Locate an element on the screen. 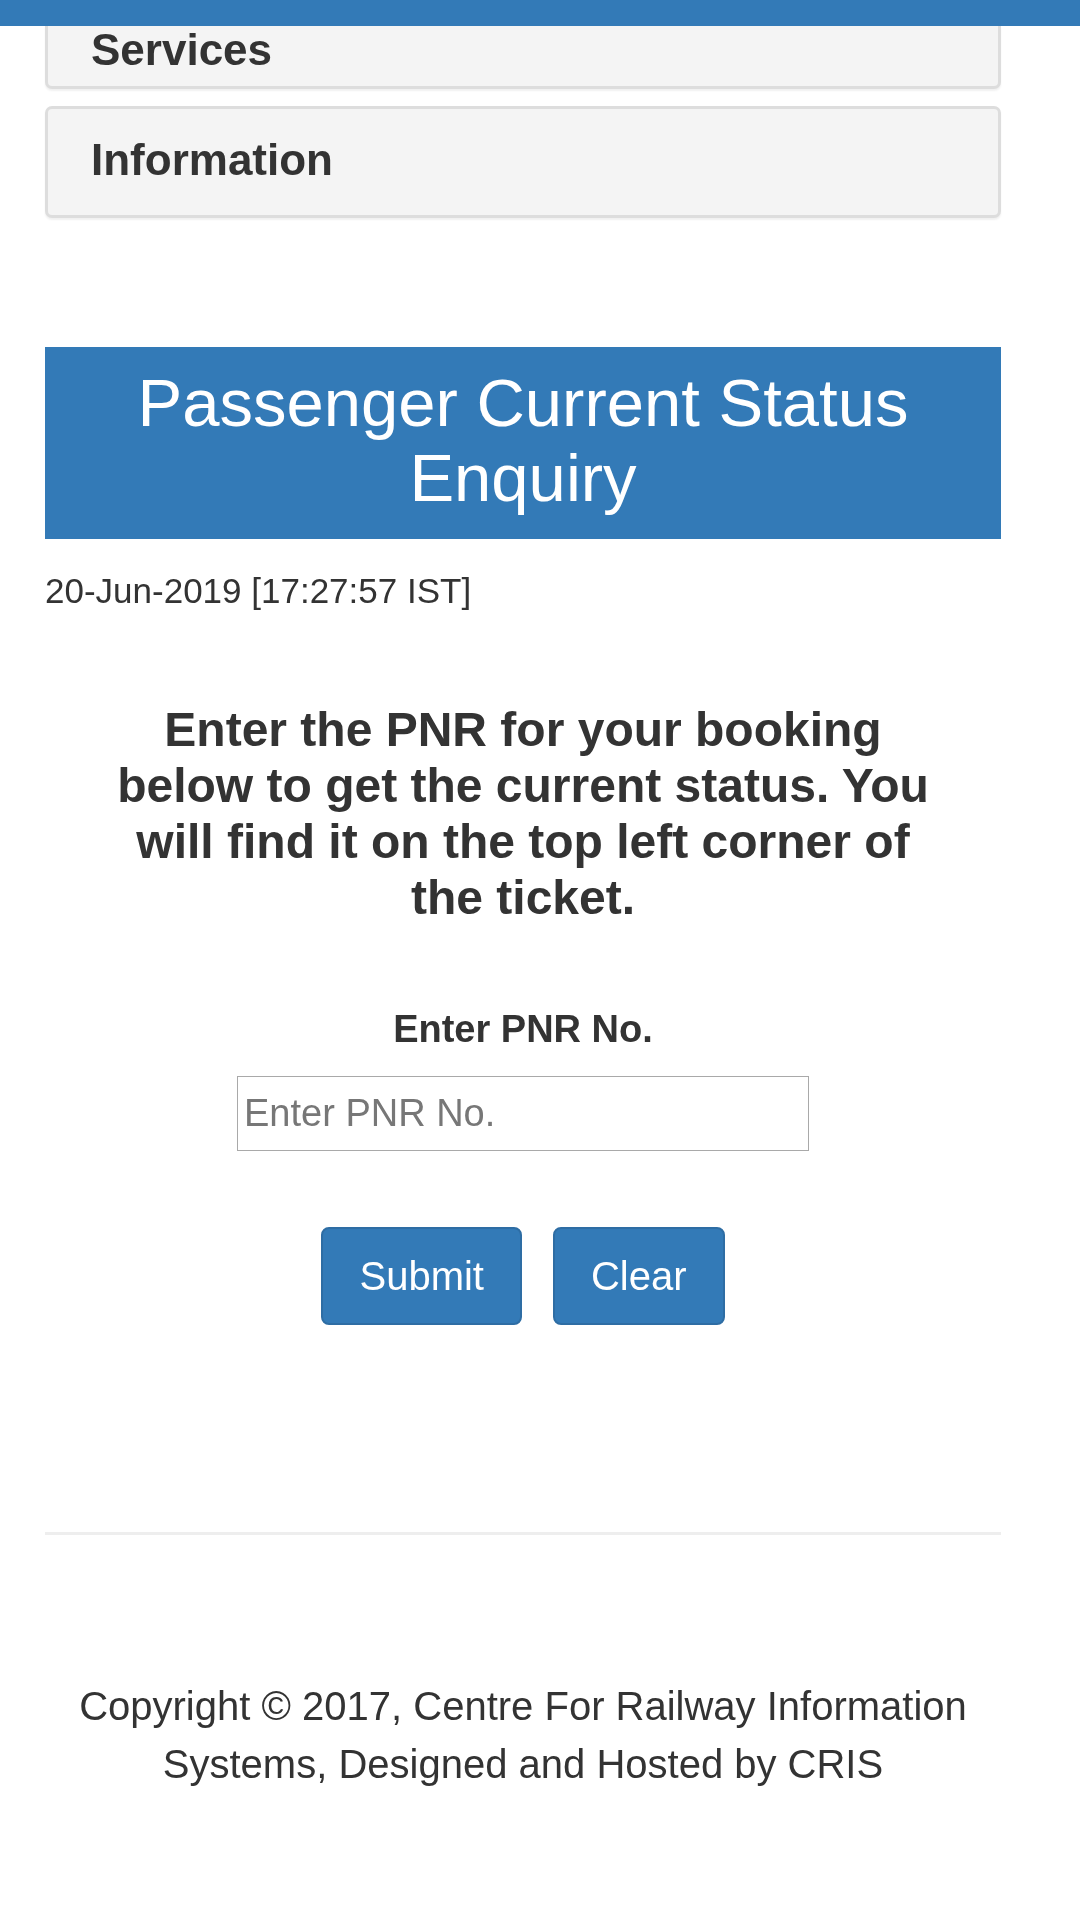 Image resolution: width=1080 pixels, height=1920 pixels. submit-button: Submit is located at coordinates (421, 1276).